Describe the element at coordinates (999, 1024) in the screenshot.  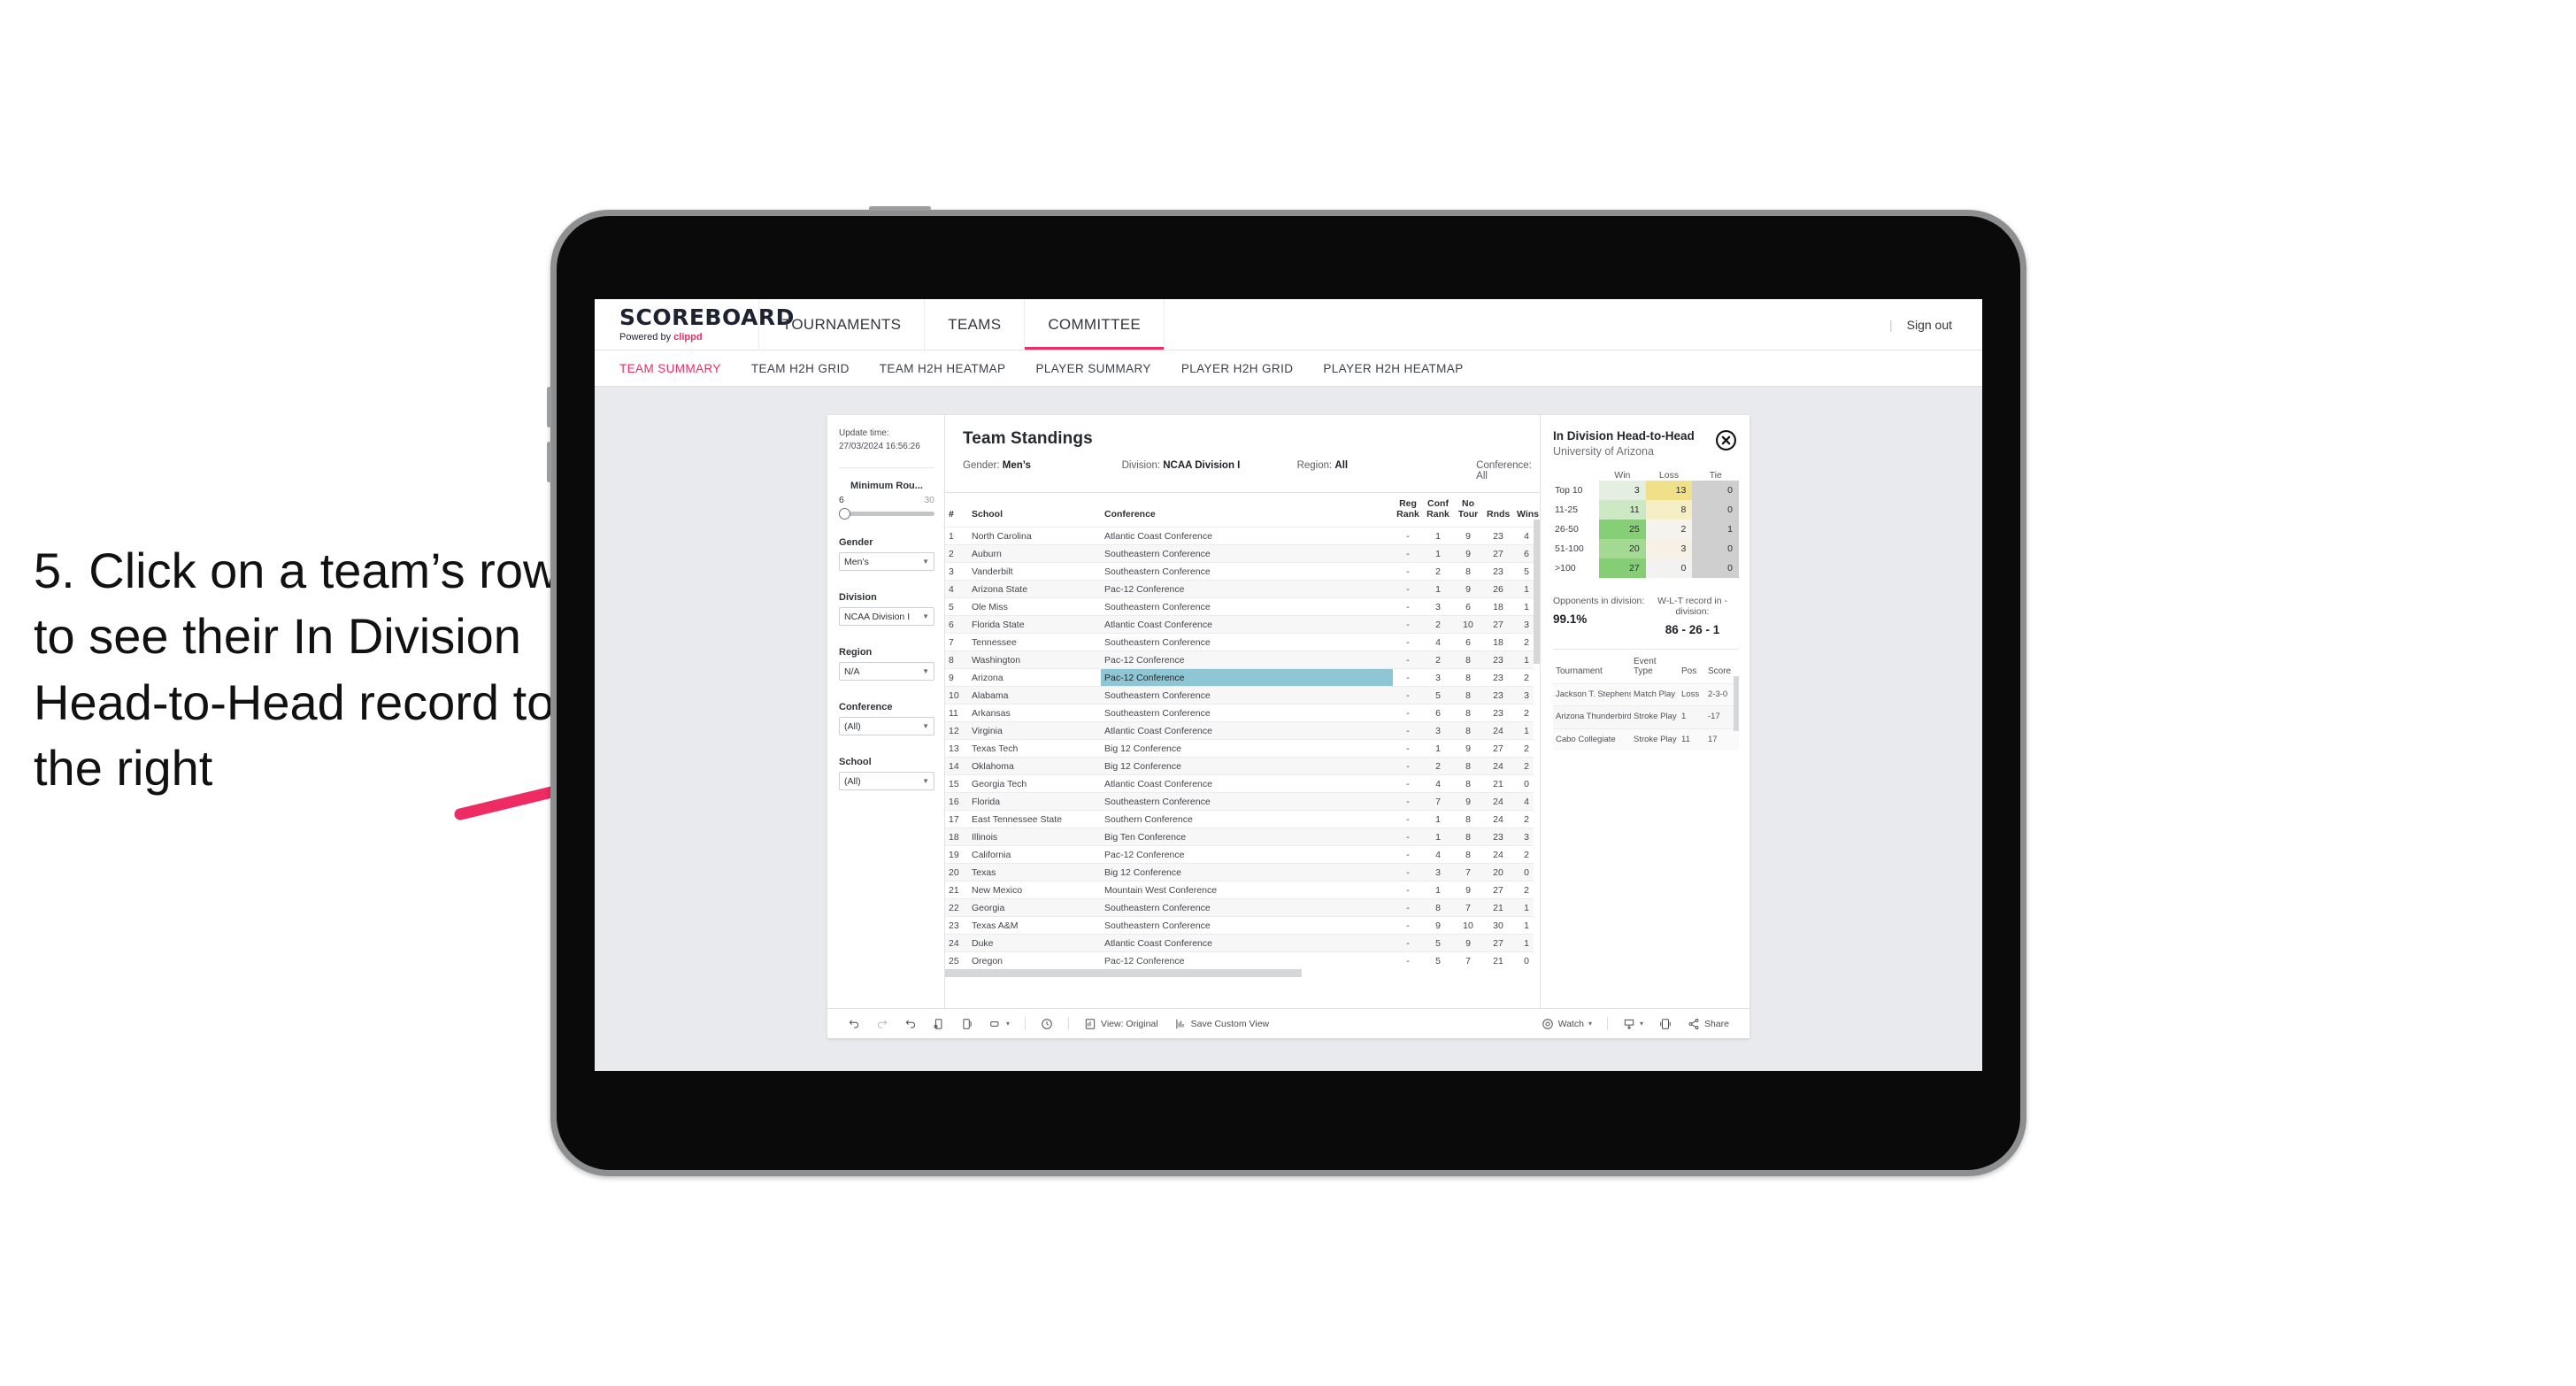
I see `highlight-button: ▾` at that location.